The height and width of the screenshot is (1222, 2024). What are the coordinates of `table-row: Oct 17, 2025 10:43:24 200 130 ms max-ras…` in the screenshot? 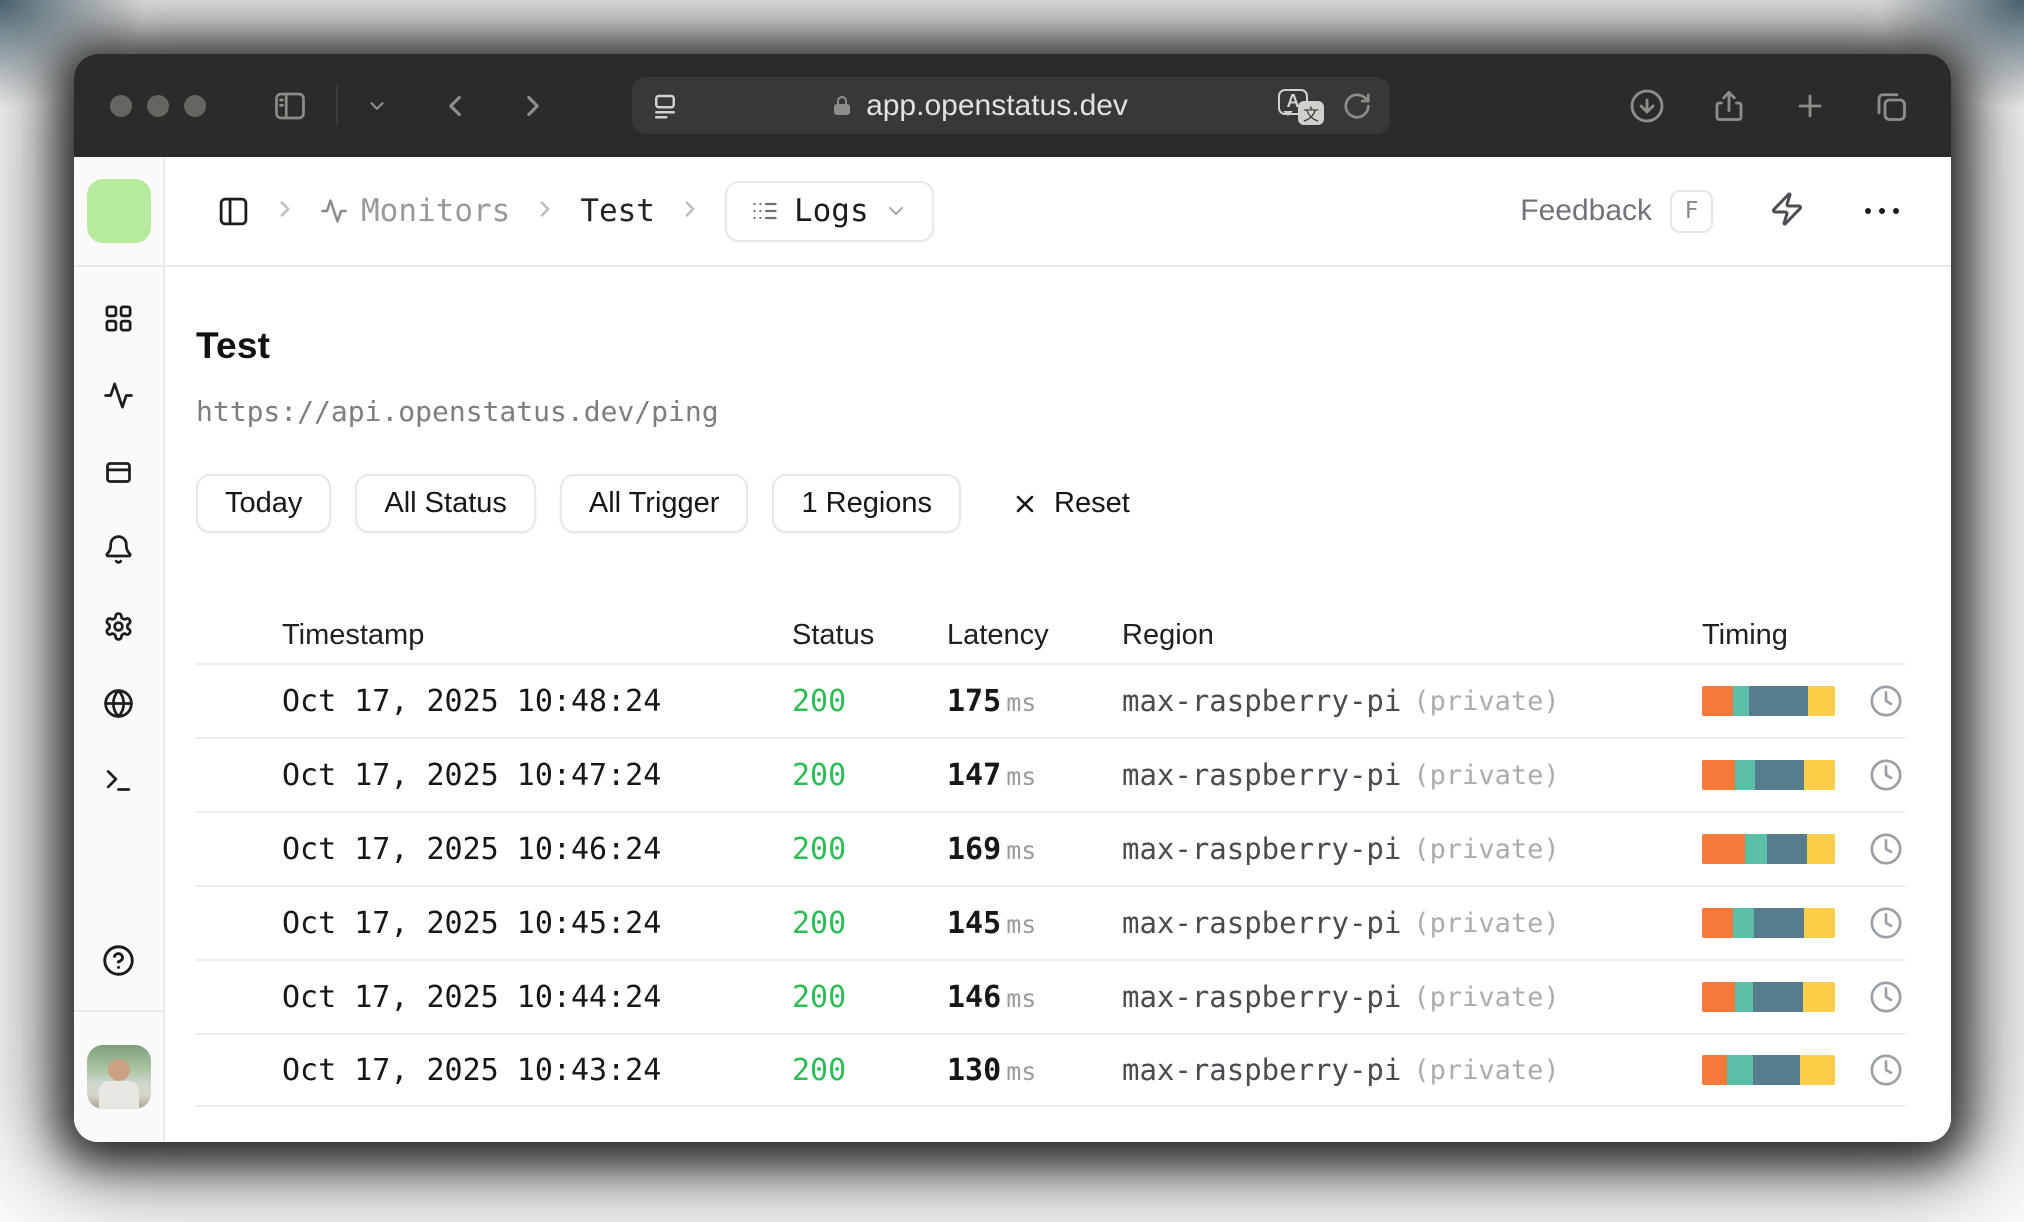 It's located at (1050, 1070).